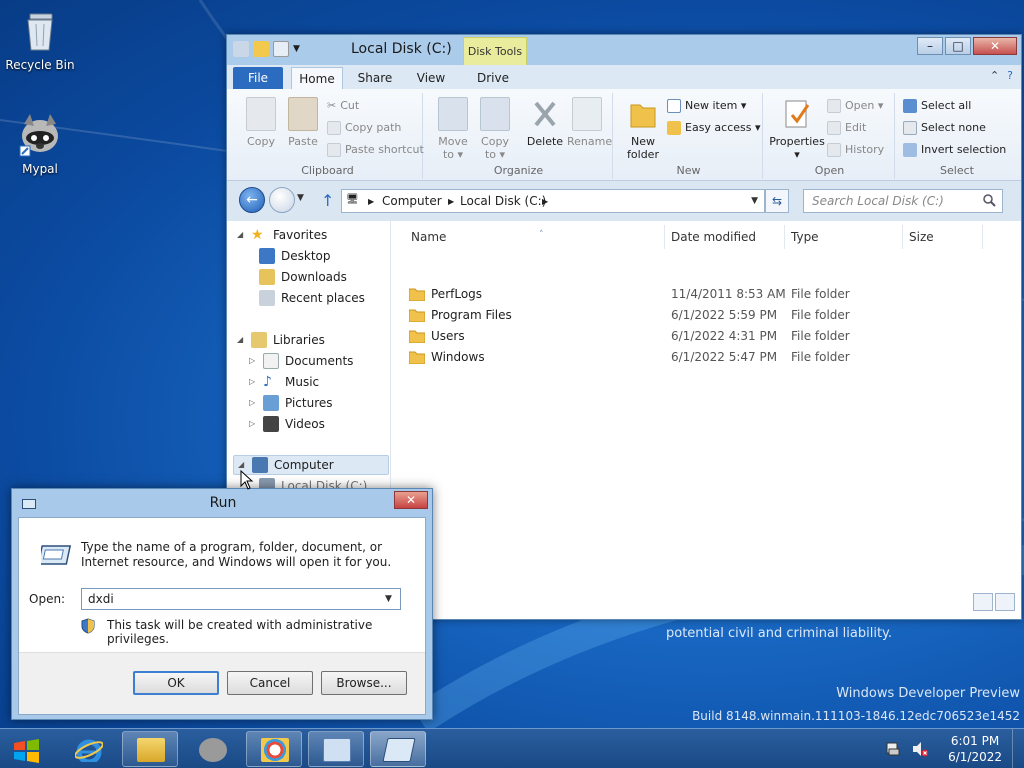 Image resolution: width=1024 pixels, height=768 pixels. I want to click on control-panel-icon, so click(337, 750).